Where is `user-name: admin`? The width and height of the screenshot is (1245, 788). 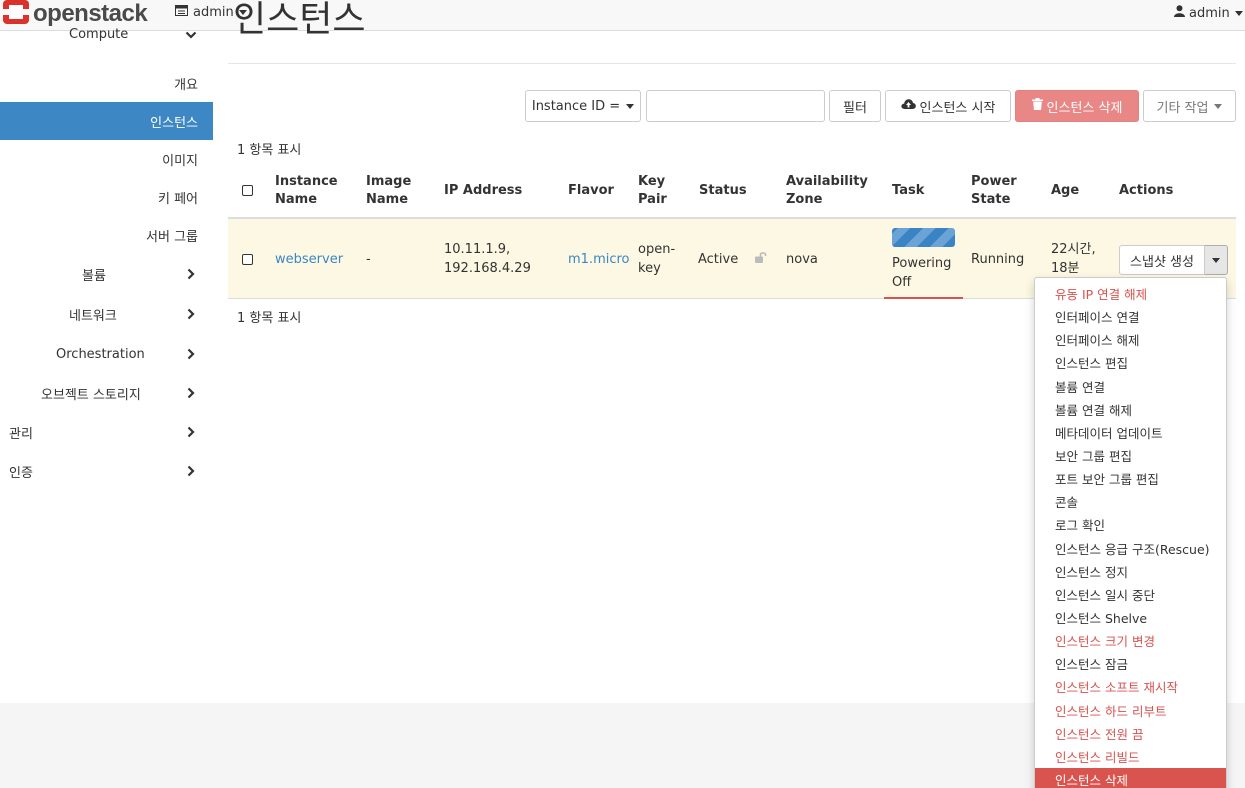 user-name: admin is located at coordinates (1209, 13).